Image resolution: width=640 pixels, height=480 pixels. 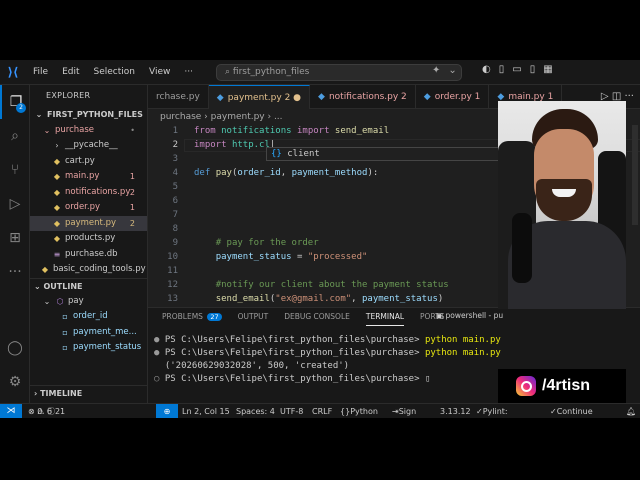 What do you see at coordinates (88, 162) in the screenshot?
I see `file-cart: ◆ cart.py` at bounding box center [88, 162].